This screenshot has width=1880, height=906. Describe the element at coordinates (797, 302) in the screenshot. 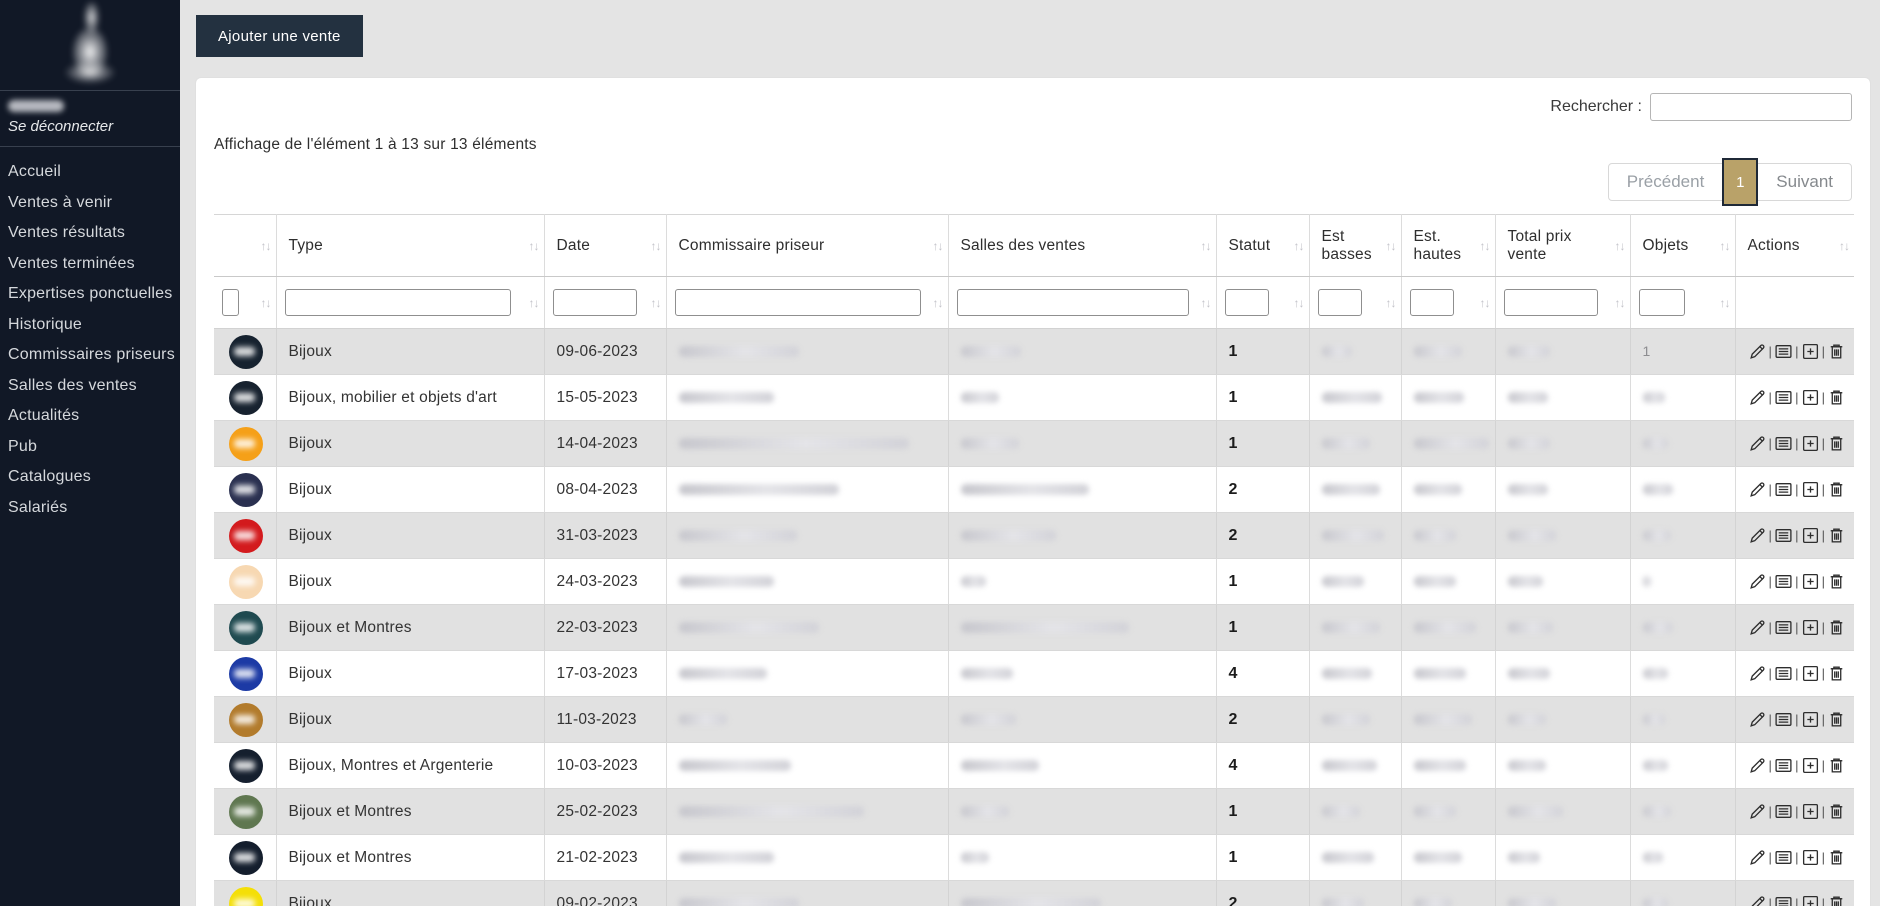

I see `filter-input-commissaire` at that location.